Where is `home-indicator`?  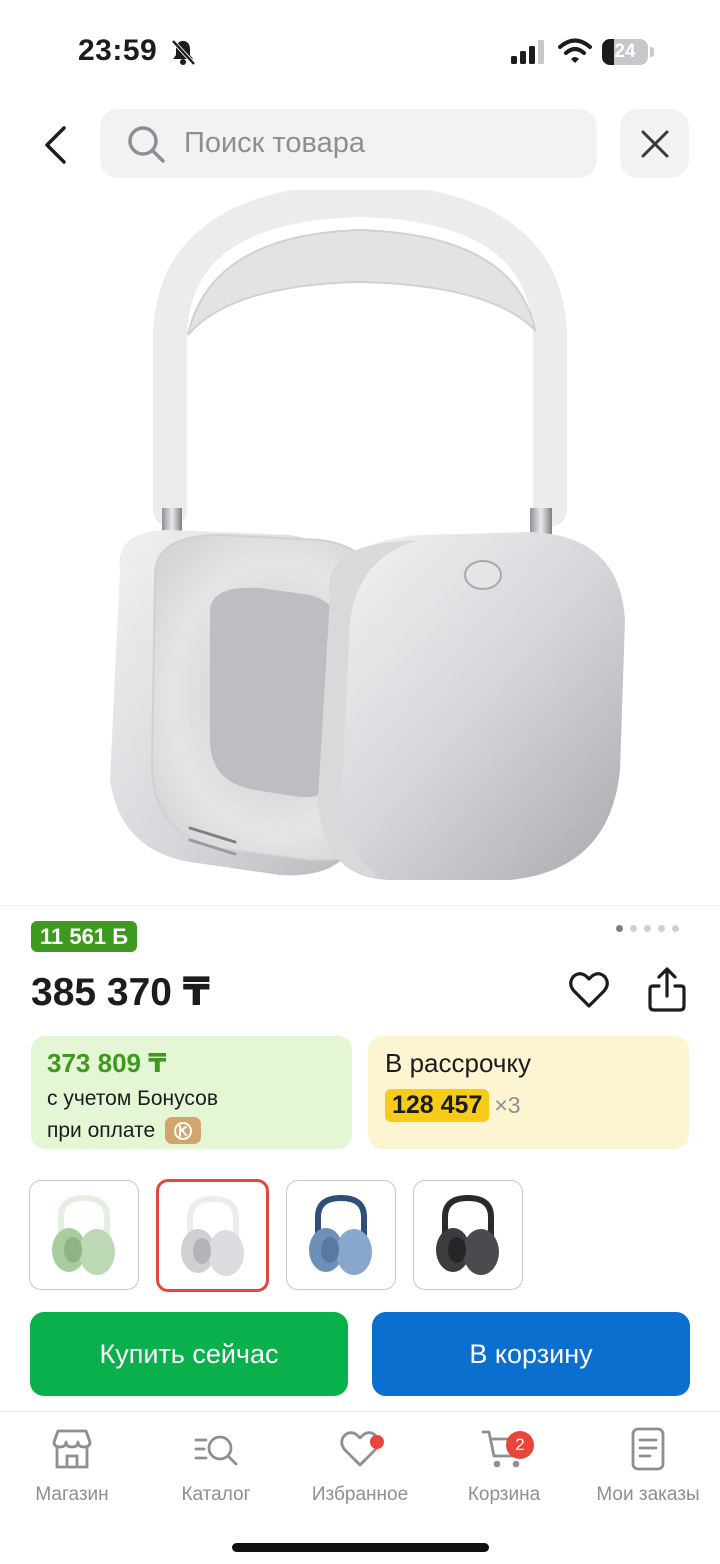 home-indicator is located at coordinates (360, 1547).